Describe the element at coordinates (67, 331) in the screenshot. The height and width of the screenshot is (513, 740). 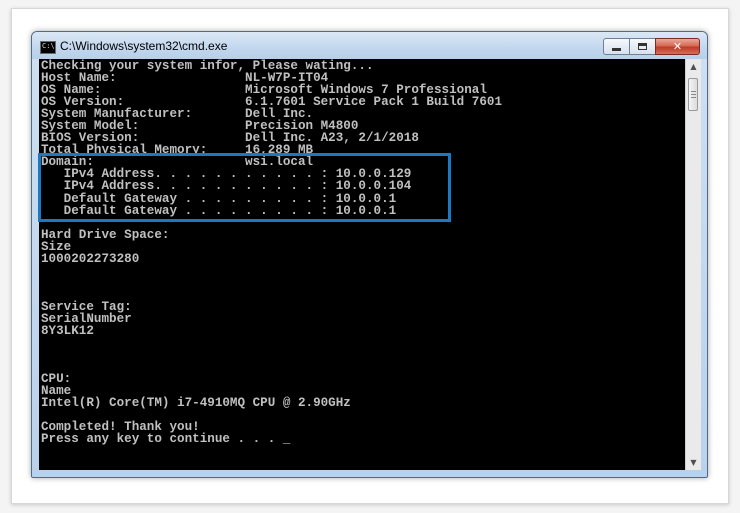
I see `console-line: 8Y3LK12` at that location.